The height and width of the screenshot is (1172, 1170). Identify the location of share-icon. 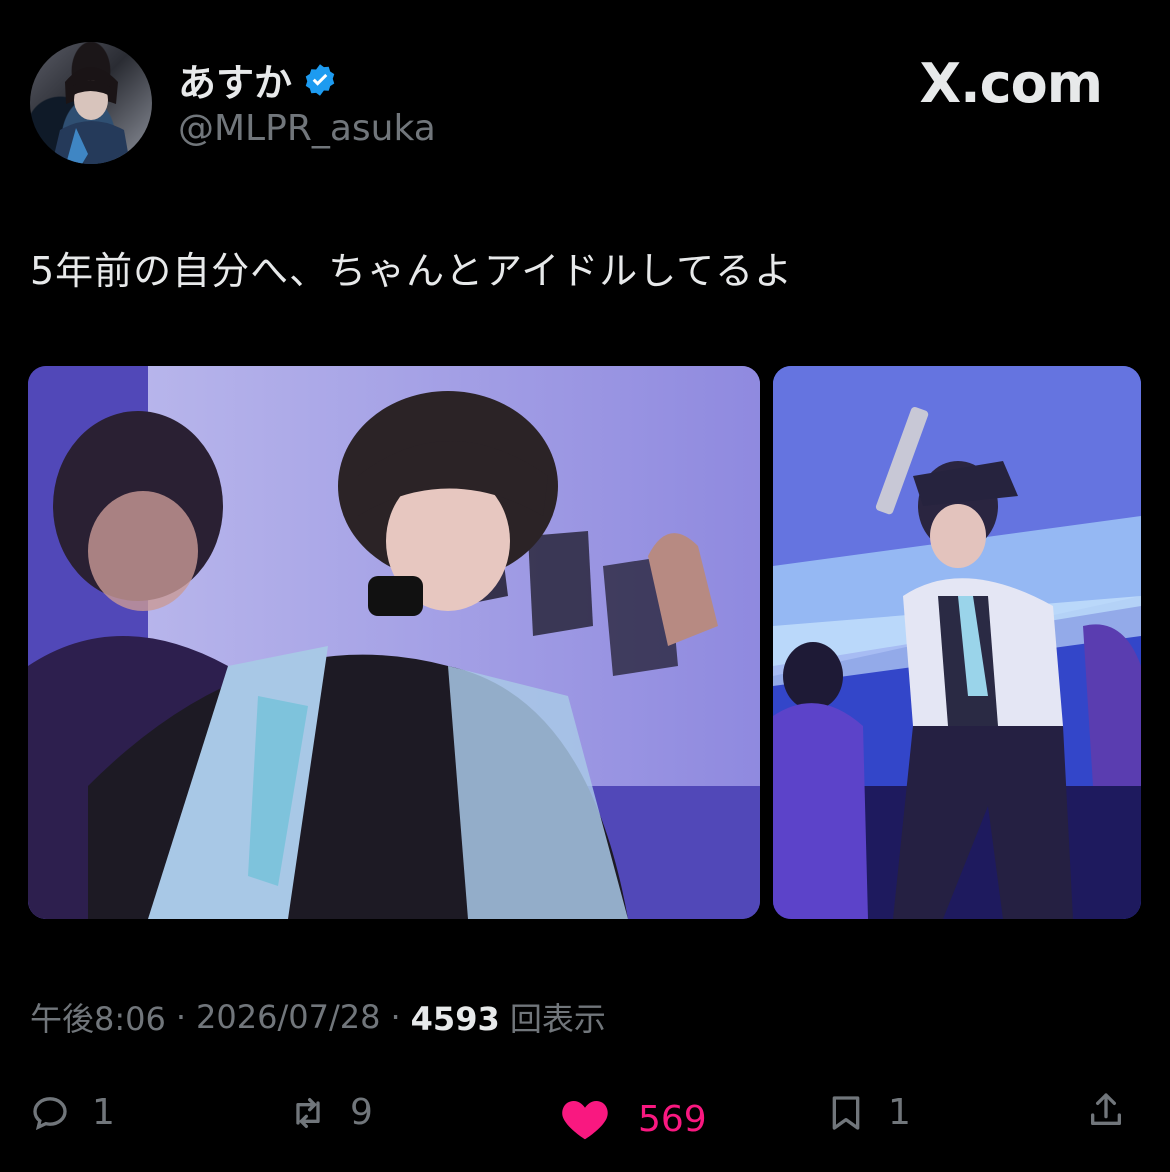
(1106, 1109).